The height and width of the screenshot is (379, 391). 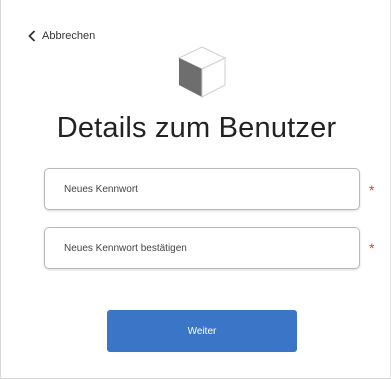 I want to click on cancel-label: Abbrechen, so click(x=69, y=36).